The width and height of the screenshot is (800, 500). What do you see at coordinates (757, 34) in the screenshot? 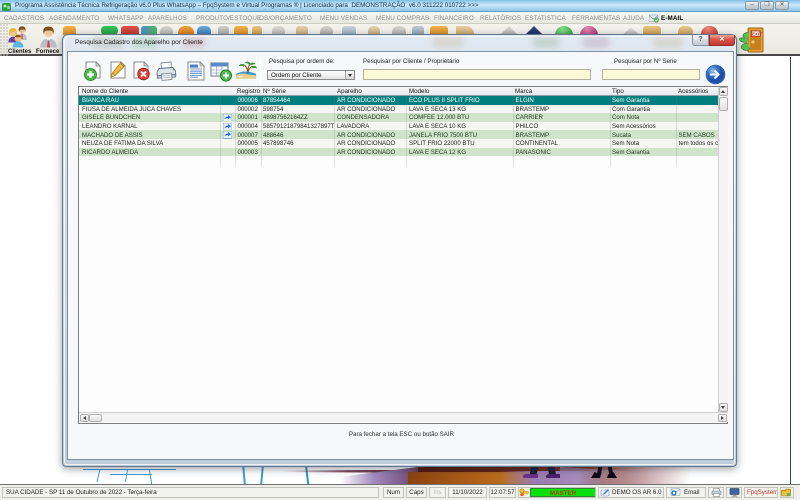
I see `svg-text: EXIT` at bounding box center [757, 34].